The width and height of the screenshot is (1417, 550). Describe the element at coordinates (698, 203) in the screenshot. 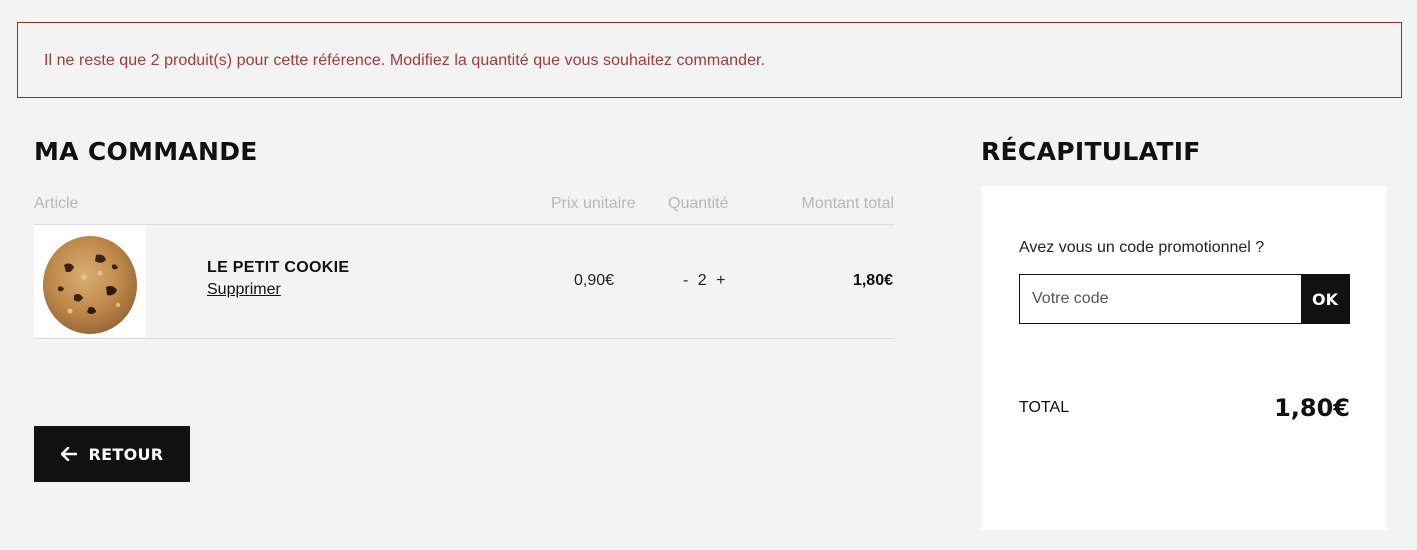

I see `column-quantity: Quantité` at that location.